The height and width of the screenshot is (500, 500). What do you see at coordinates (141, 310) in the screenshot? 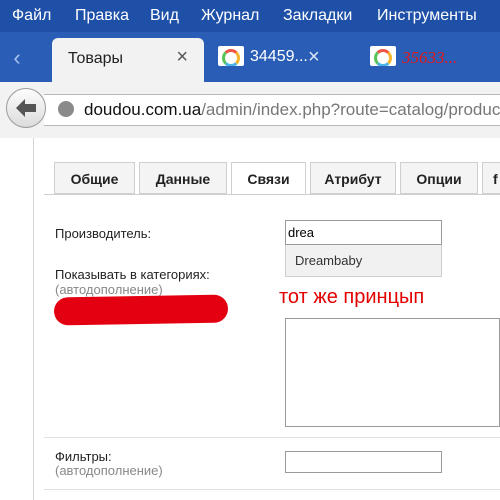
I see `red-scribble` at bounding box center [141, 310].